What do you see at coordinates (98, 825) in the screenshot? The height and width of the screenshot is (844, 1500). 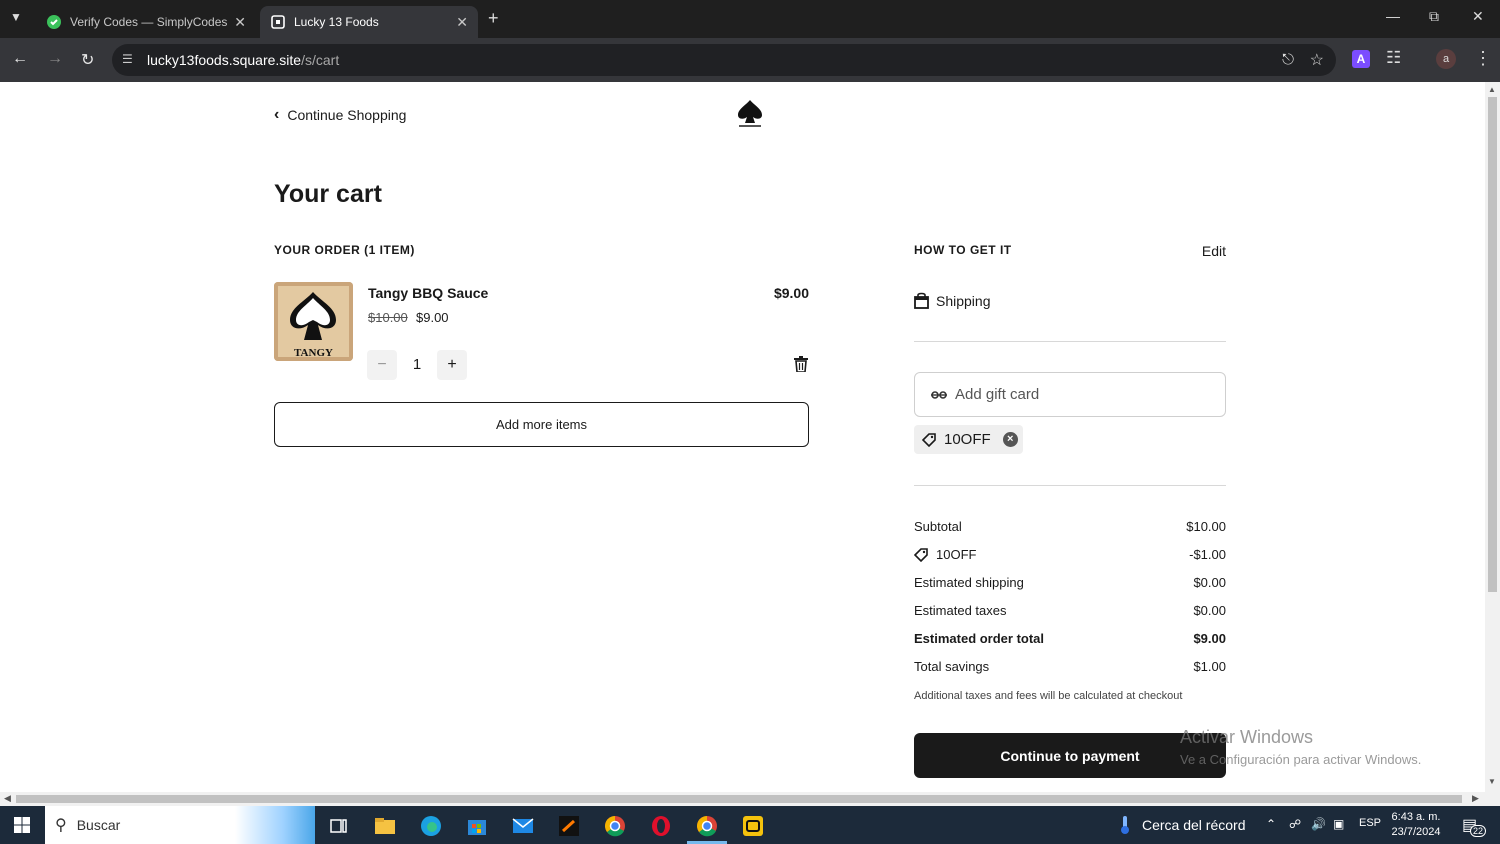 I see `taskbar-search-placeholder: Buscar` at bounding box center [98, 825].